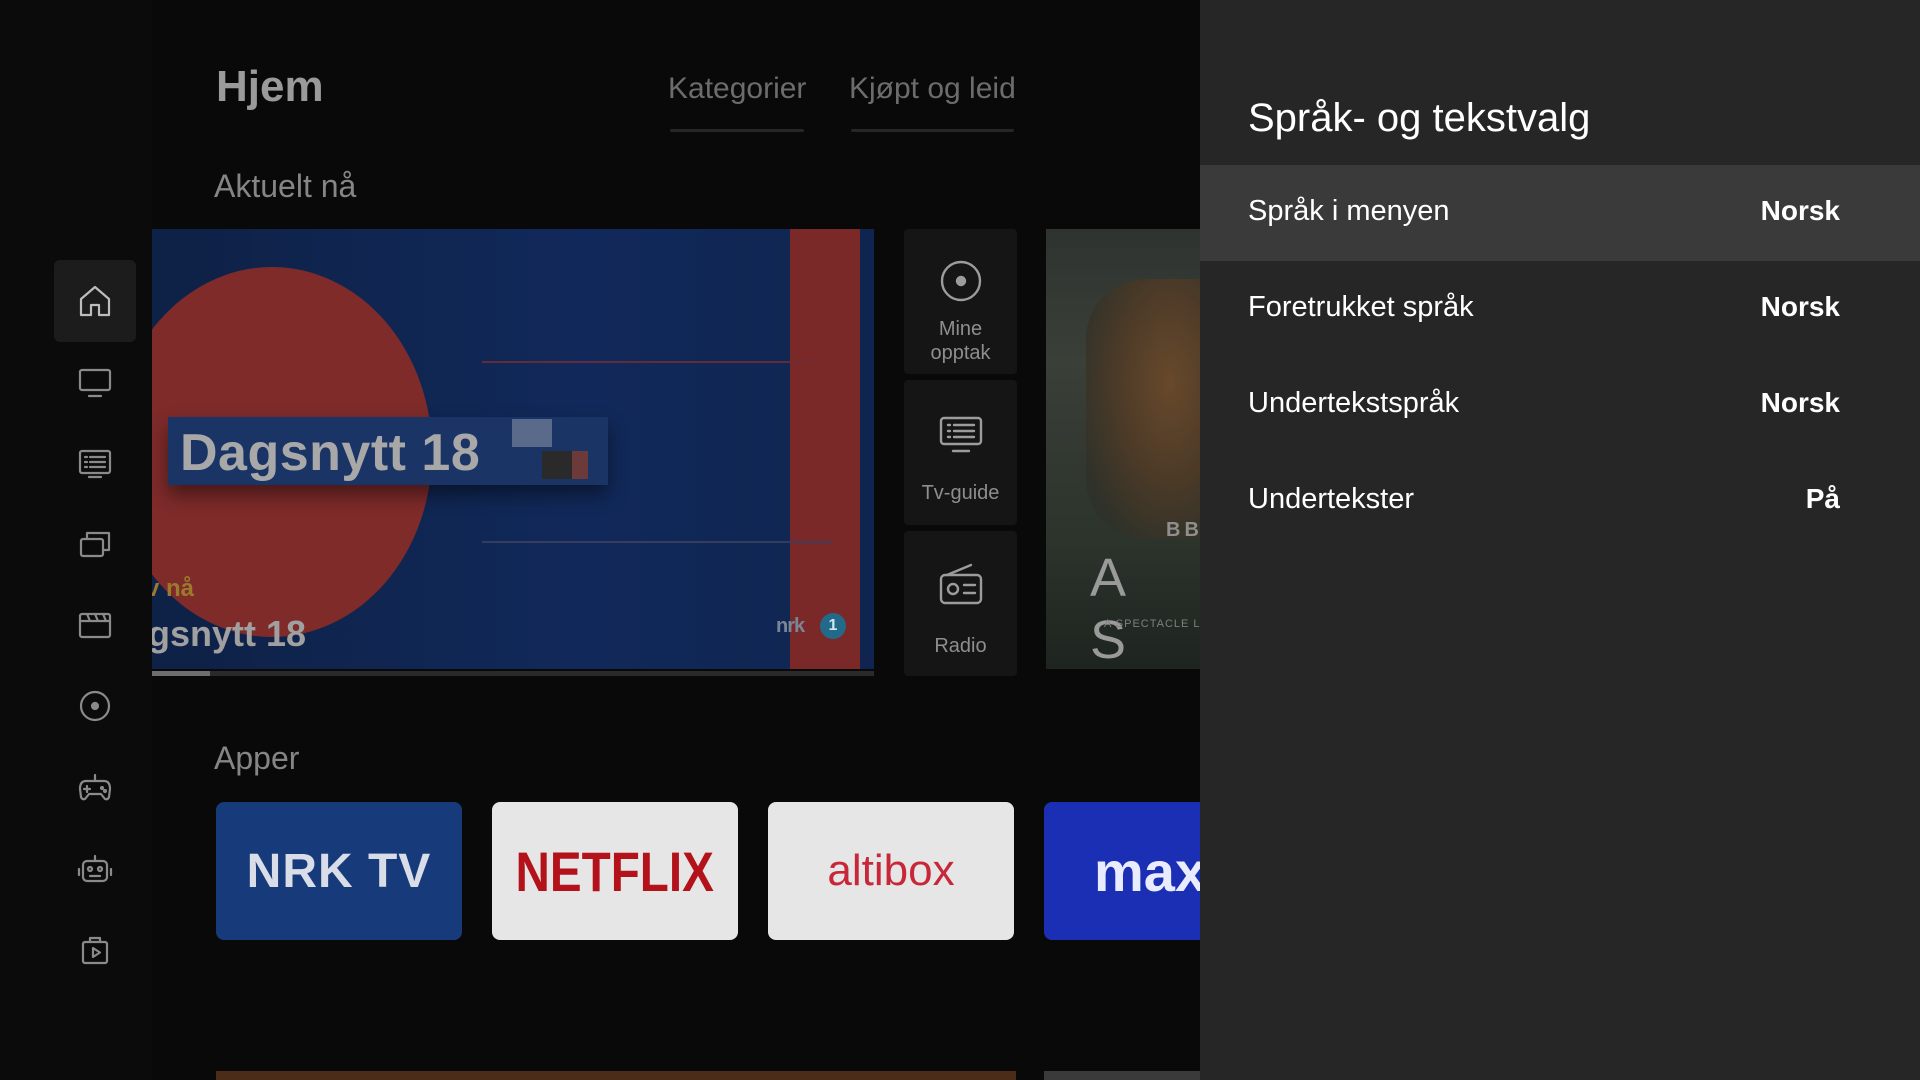 The height and width of the screenshot is (1080, 1920). I want to click on setting-value: På, so click(1822, 498).